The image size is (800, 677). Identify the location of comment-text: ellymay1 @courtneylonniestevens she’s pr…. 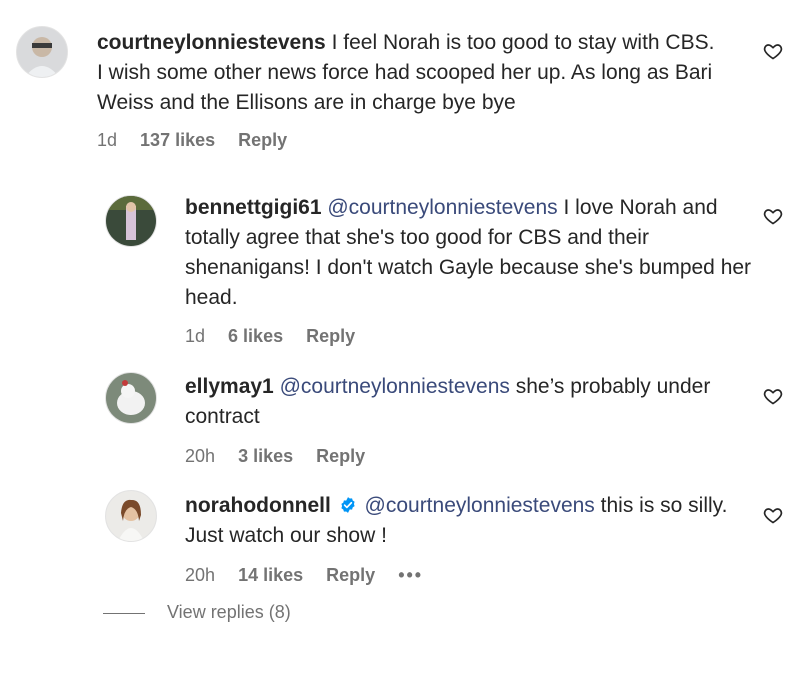
(477, 402).